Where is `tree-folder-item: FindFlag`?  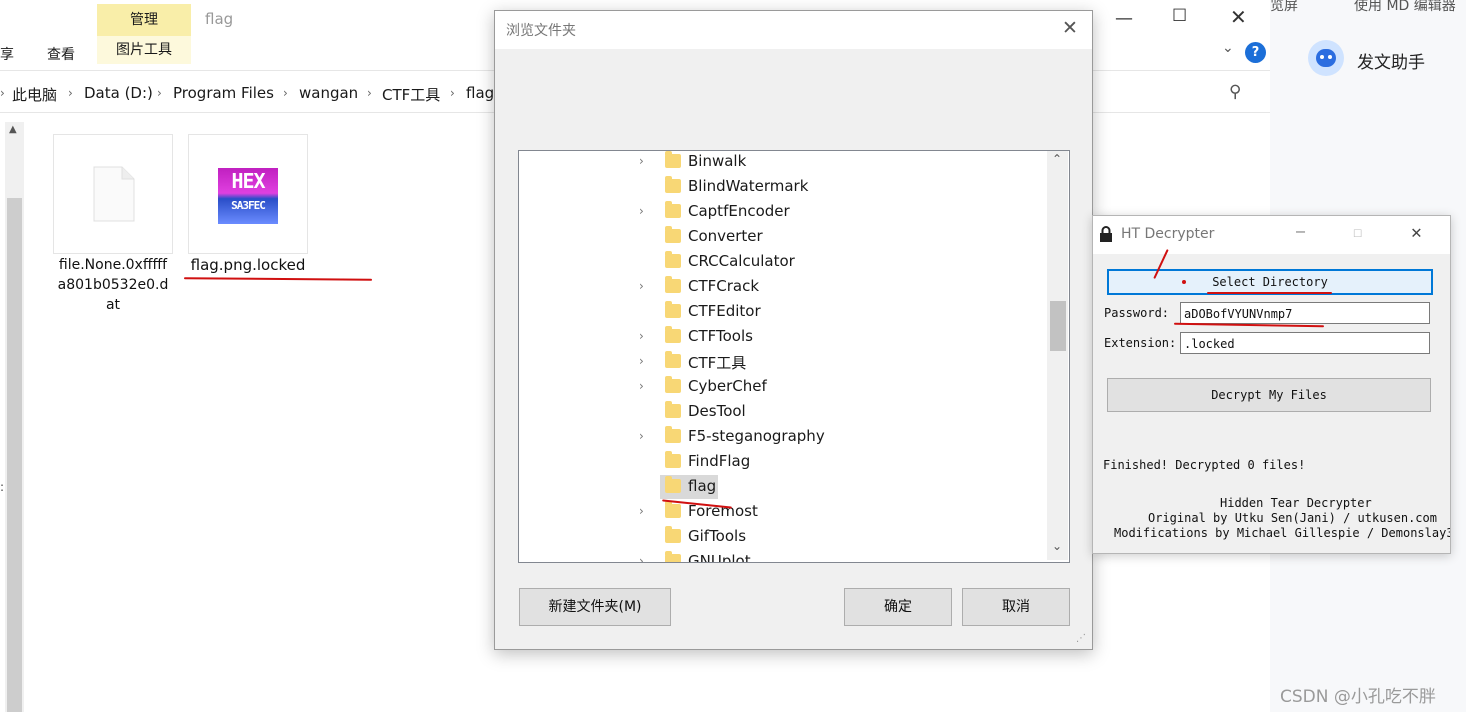
tree-folder-item: FindFlag is located at coordinates (783, 462).